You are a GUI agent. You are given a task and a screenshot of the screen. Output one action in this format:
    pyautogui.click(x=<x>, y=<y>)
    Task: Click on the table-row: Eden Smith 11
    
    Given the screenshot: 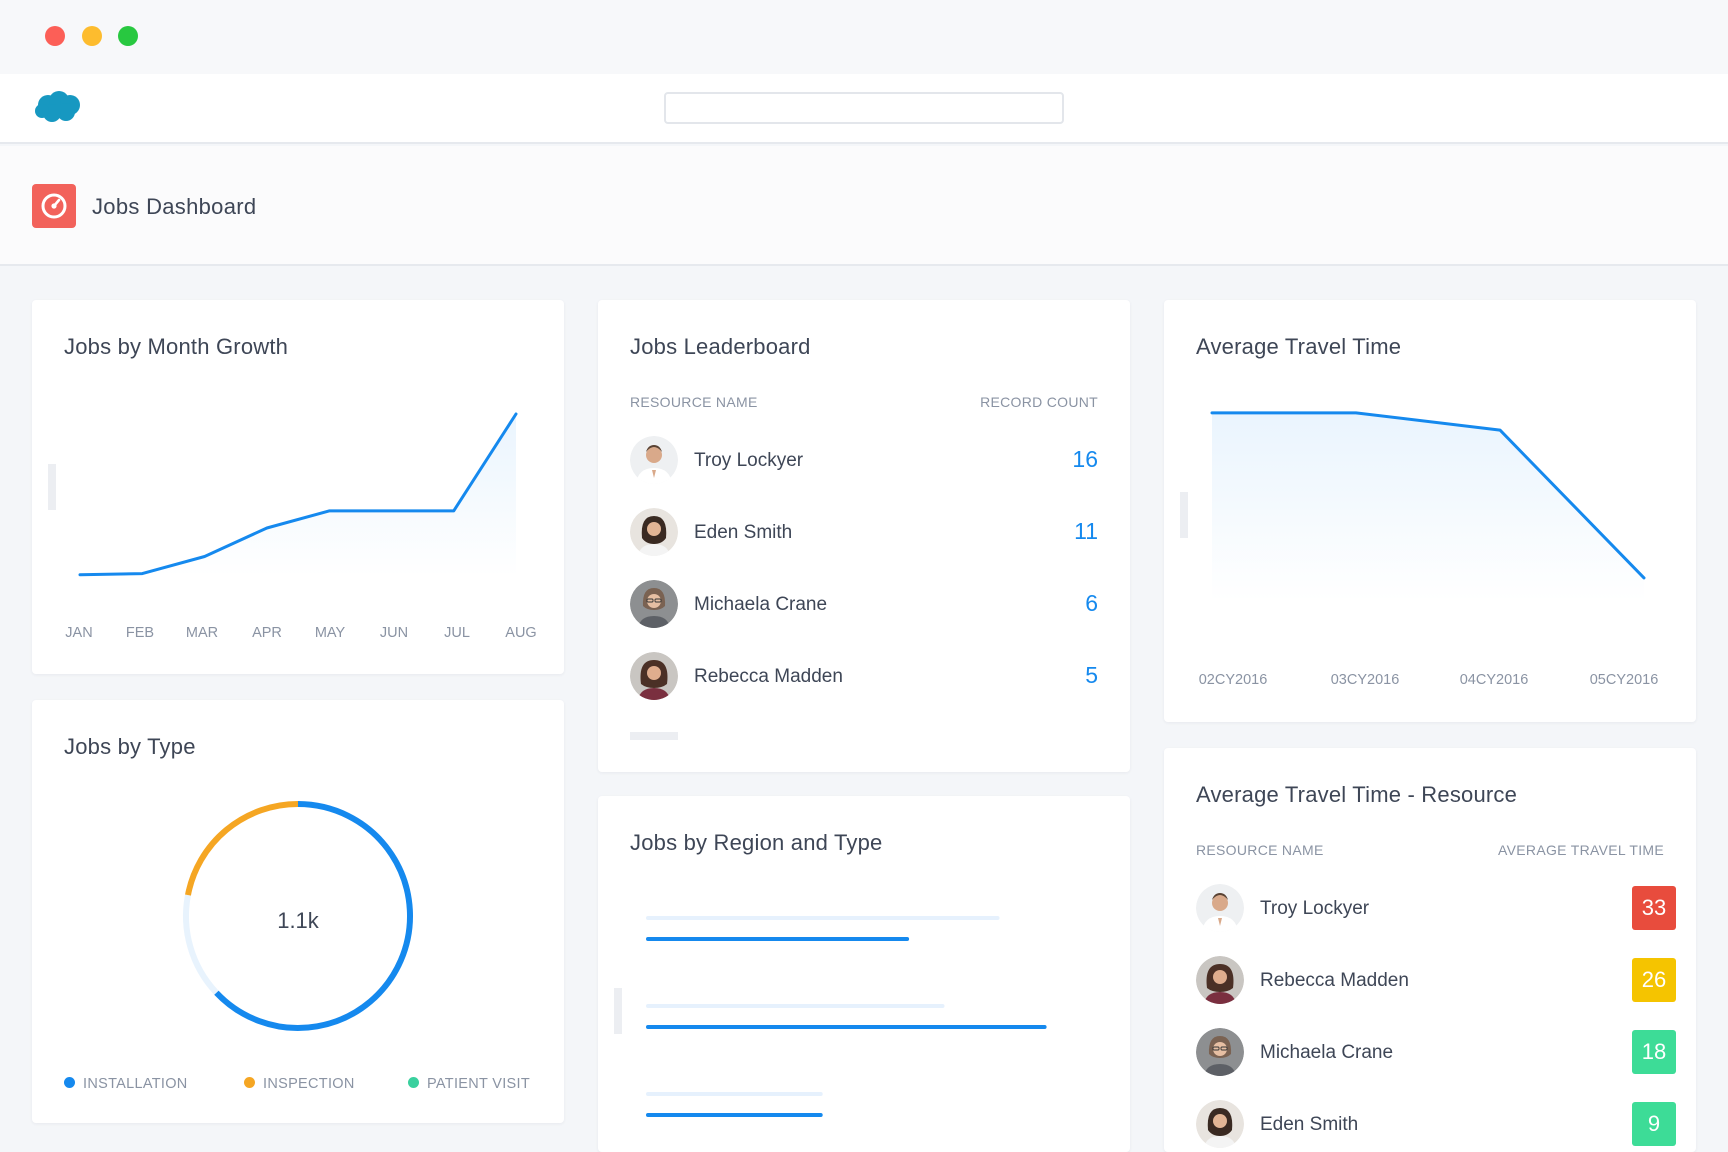 What is the action you would take?
    pyautogui.click(x=864, y=532)
    